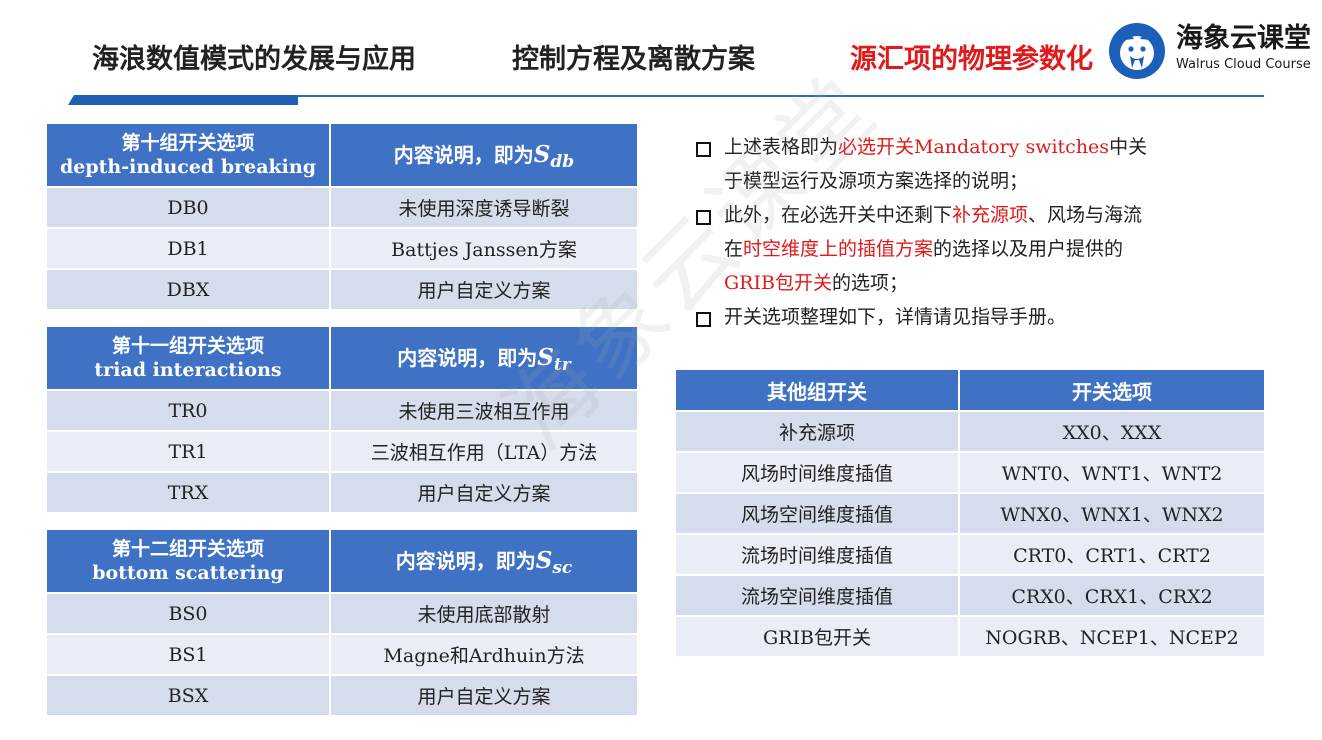 Image resolution: width=1322 pixels, height=740 pixels. What do you see at coordinates (971, 60) in the screenshot?
I see `nav-item-source-terms: 源汇项的物理参数化` at bounding box center [971, 60].